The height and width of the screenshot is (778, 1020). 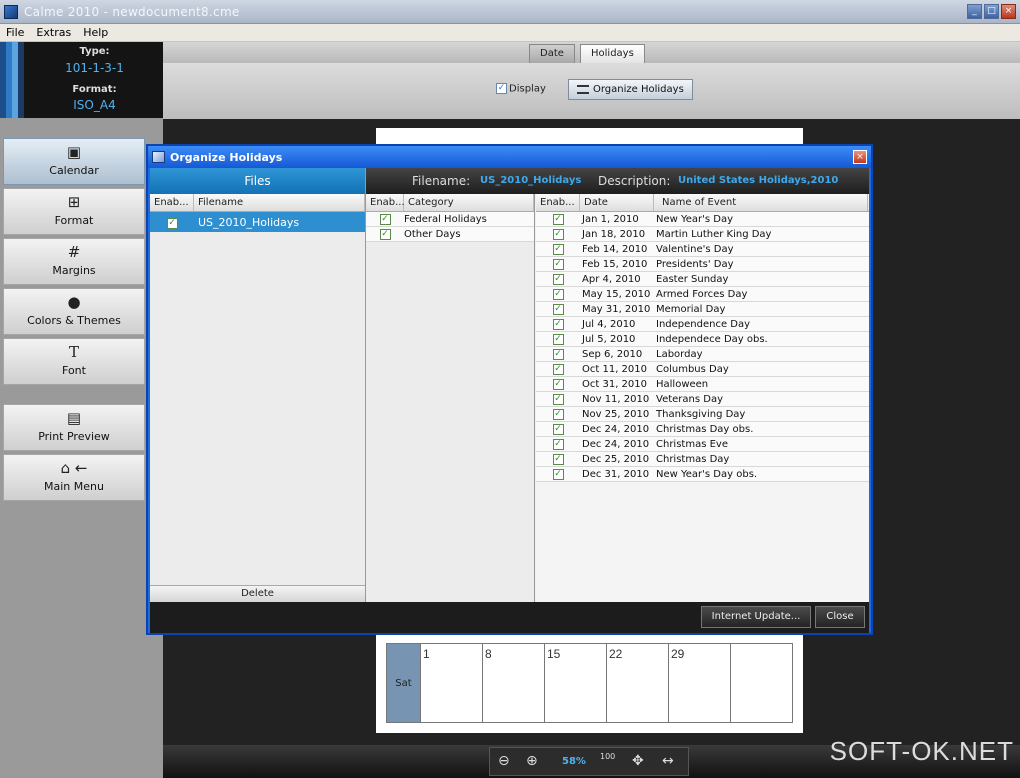 What do you see at coordinates (1008, 11) in the screenshot?
I see `close-window-button: ×` at bounding box center [1008, 11].